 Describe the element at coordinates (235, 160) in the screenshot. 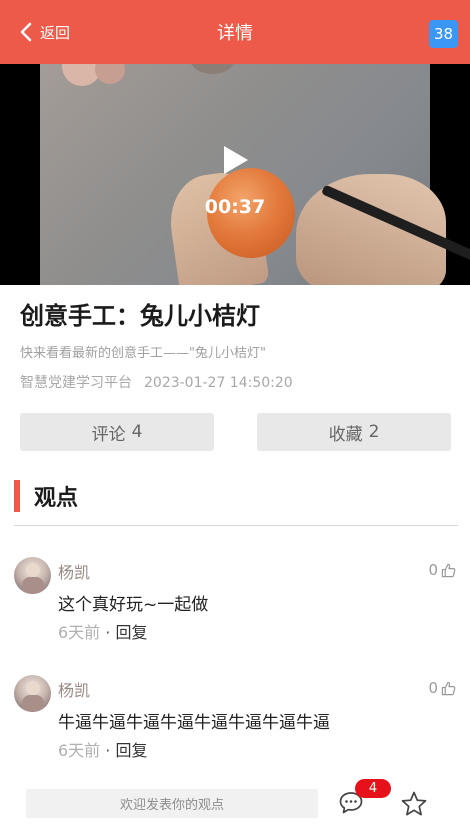

I see `play-icon` at that location.